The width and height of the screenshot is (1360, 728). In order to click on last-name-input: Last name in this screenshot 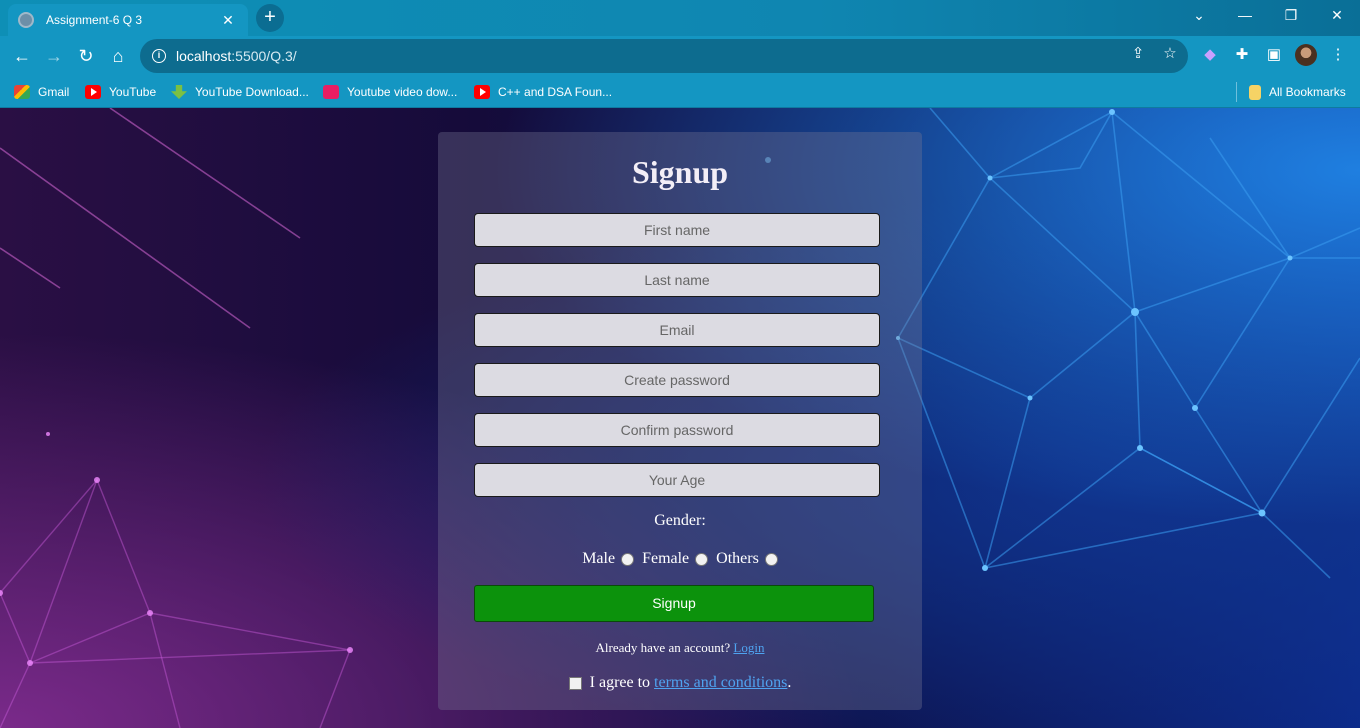, I will do `click(677, 280)`.